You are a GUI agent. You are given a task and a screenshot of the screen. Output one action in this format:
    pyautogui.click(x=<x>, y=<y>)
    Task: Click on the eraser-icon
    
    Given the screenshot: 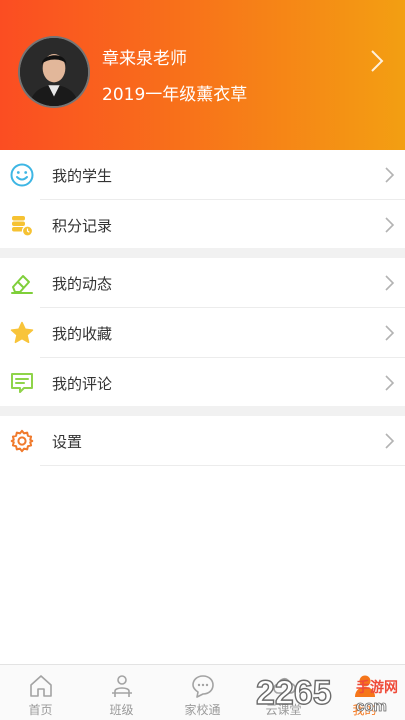 What is the action you would take?
    pyautogui.click(x=22, y=283)
    